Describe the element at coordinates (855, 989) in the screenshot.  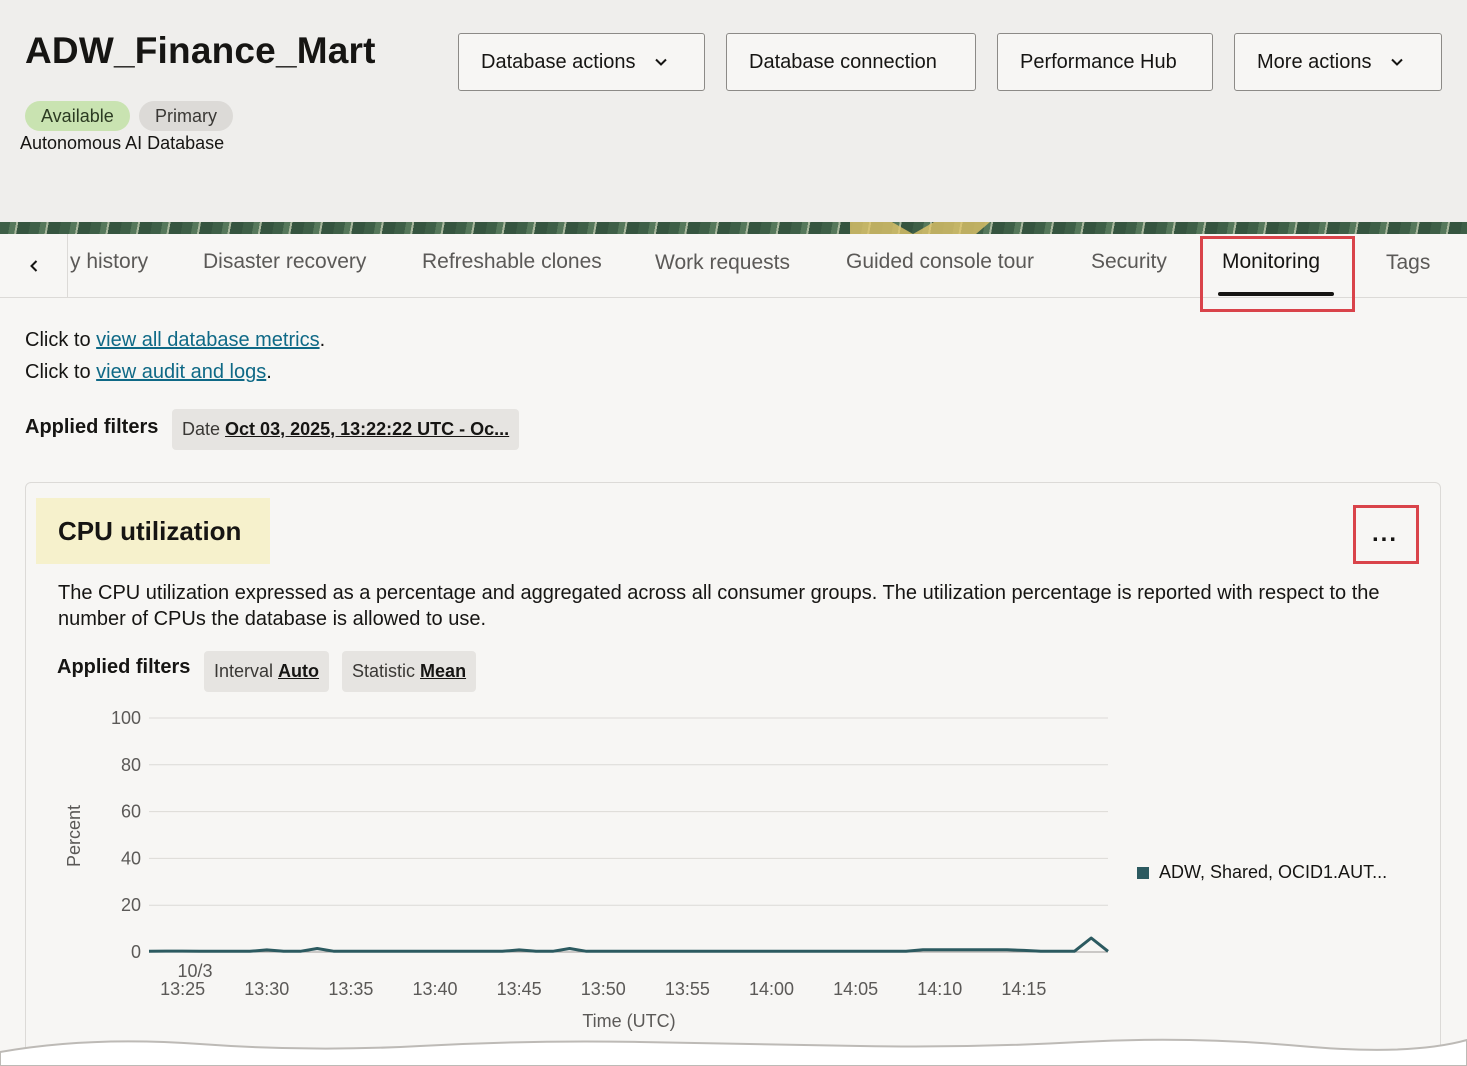
I see `x-tick-label: 14:05` at that location.